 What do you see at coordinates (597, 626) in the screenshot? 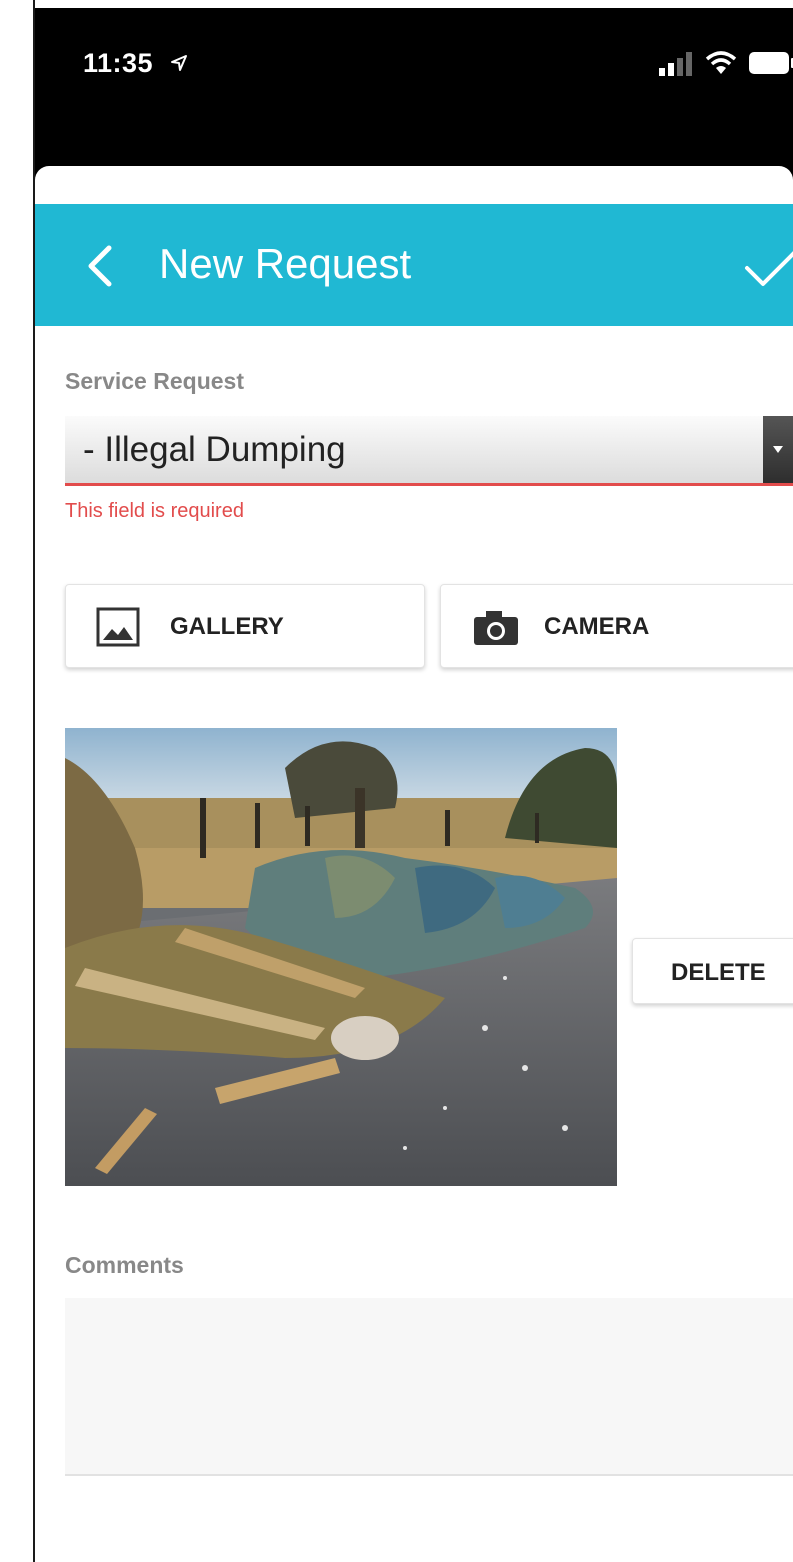
I see `camera-button-label: CAMERA` at bounding box center [597, 626].